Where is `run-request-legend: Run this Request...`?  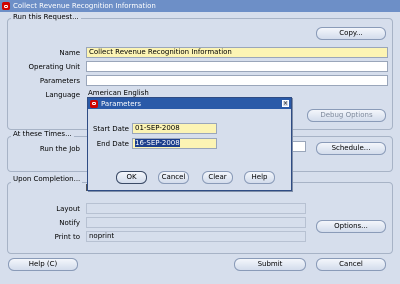
run-request-legend: Run this Request... is located at coordinates (46, 17).